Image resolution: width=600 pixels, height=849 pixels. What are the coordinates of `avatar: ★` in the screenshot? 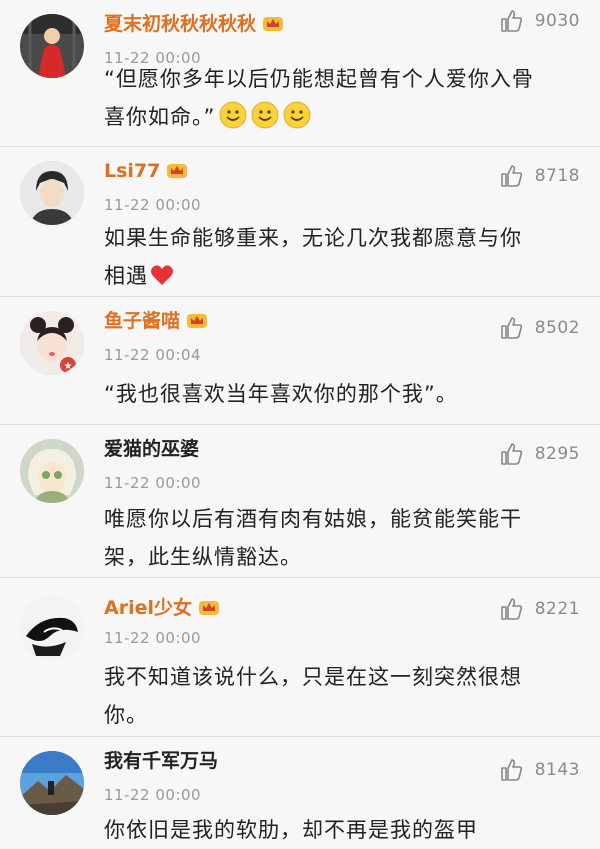 It's located at (52, 343).